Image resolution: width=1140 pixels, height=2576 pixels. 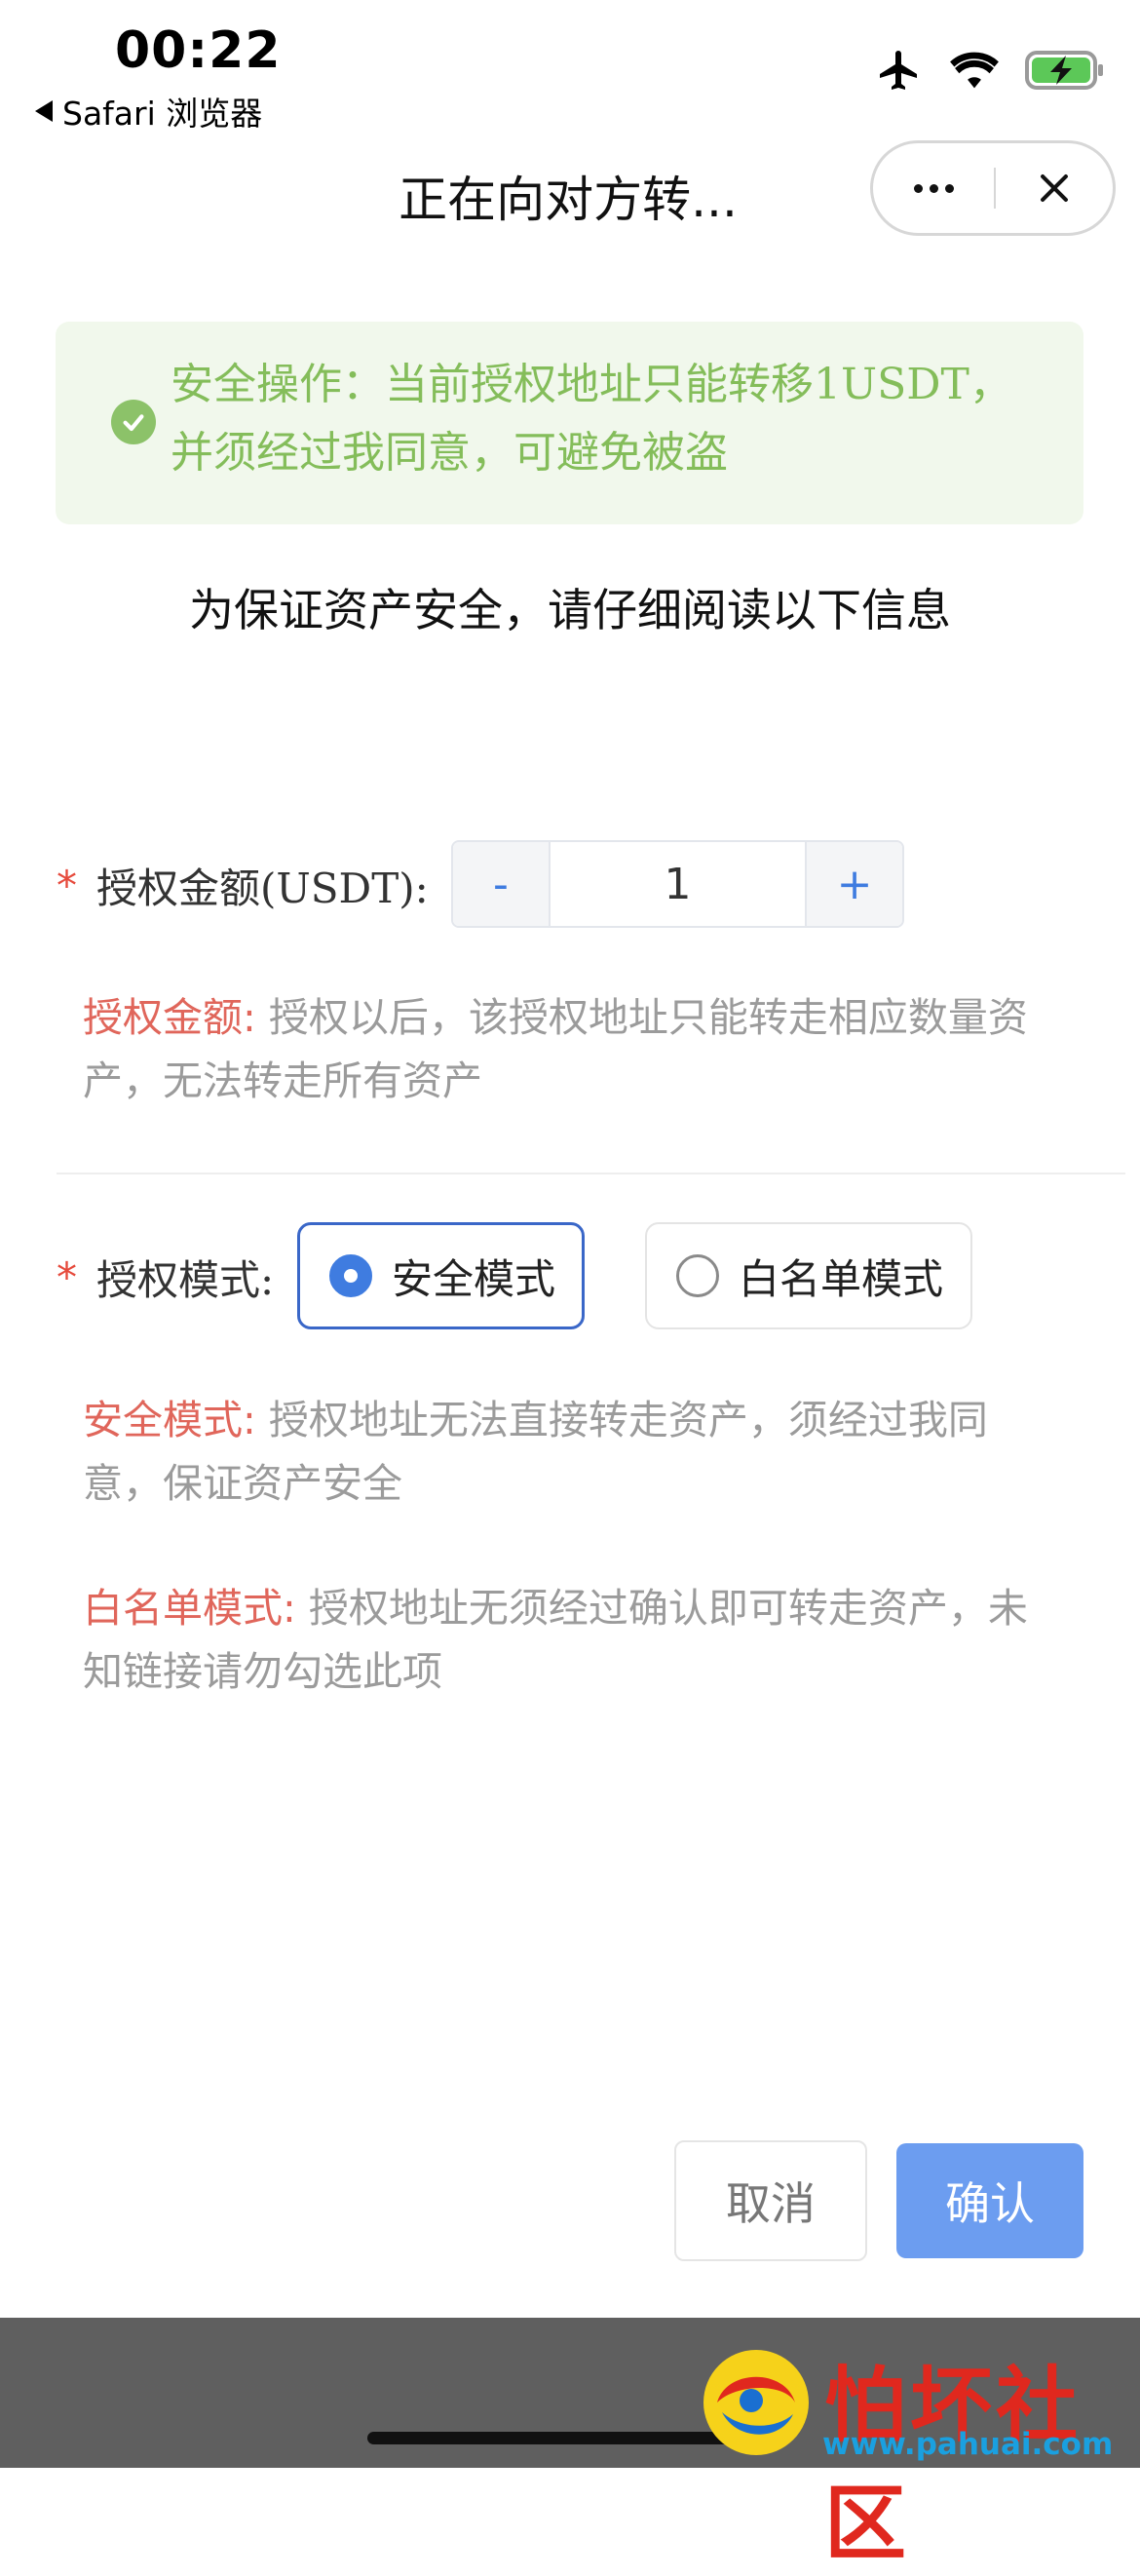 I want to click on safe-mode-label: 安全模式, so click(x=474, y=1278).